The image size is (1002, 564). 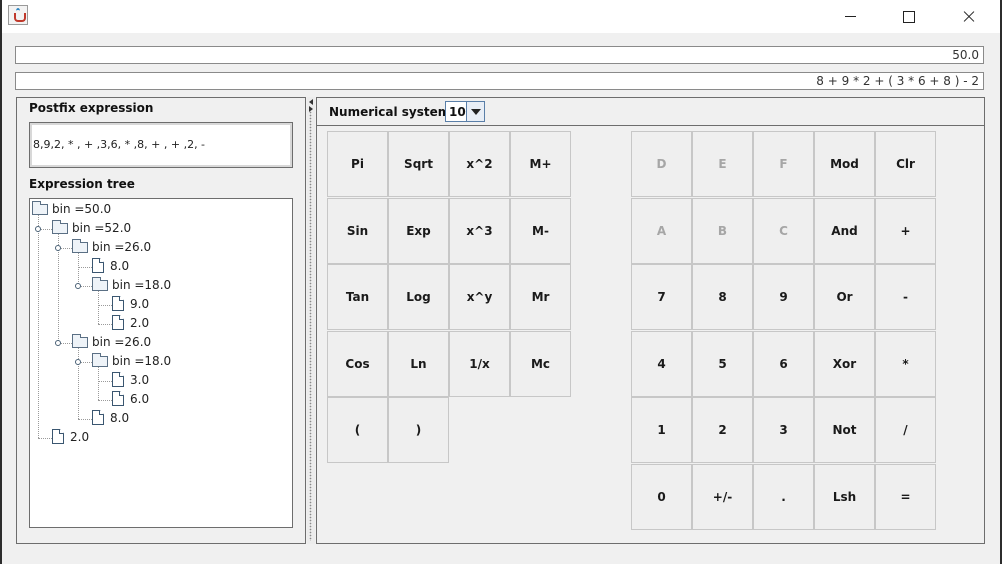 What do you see at coordinates (540, 297) in the screenshot?
I see `mr-button: Mr` at bounding box center [540, 297].